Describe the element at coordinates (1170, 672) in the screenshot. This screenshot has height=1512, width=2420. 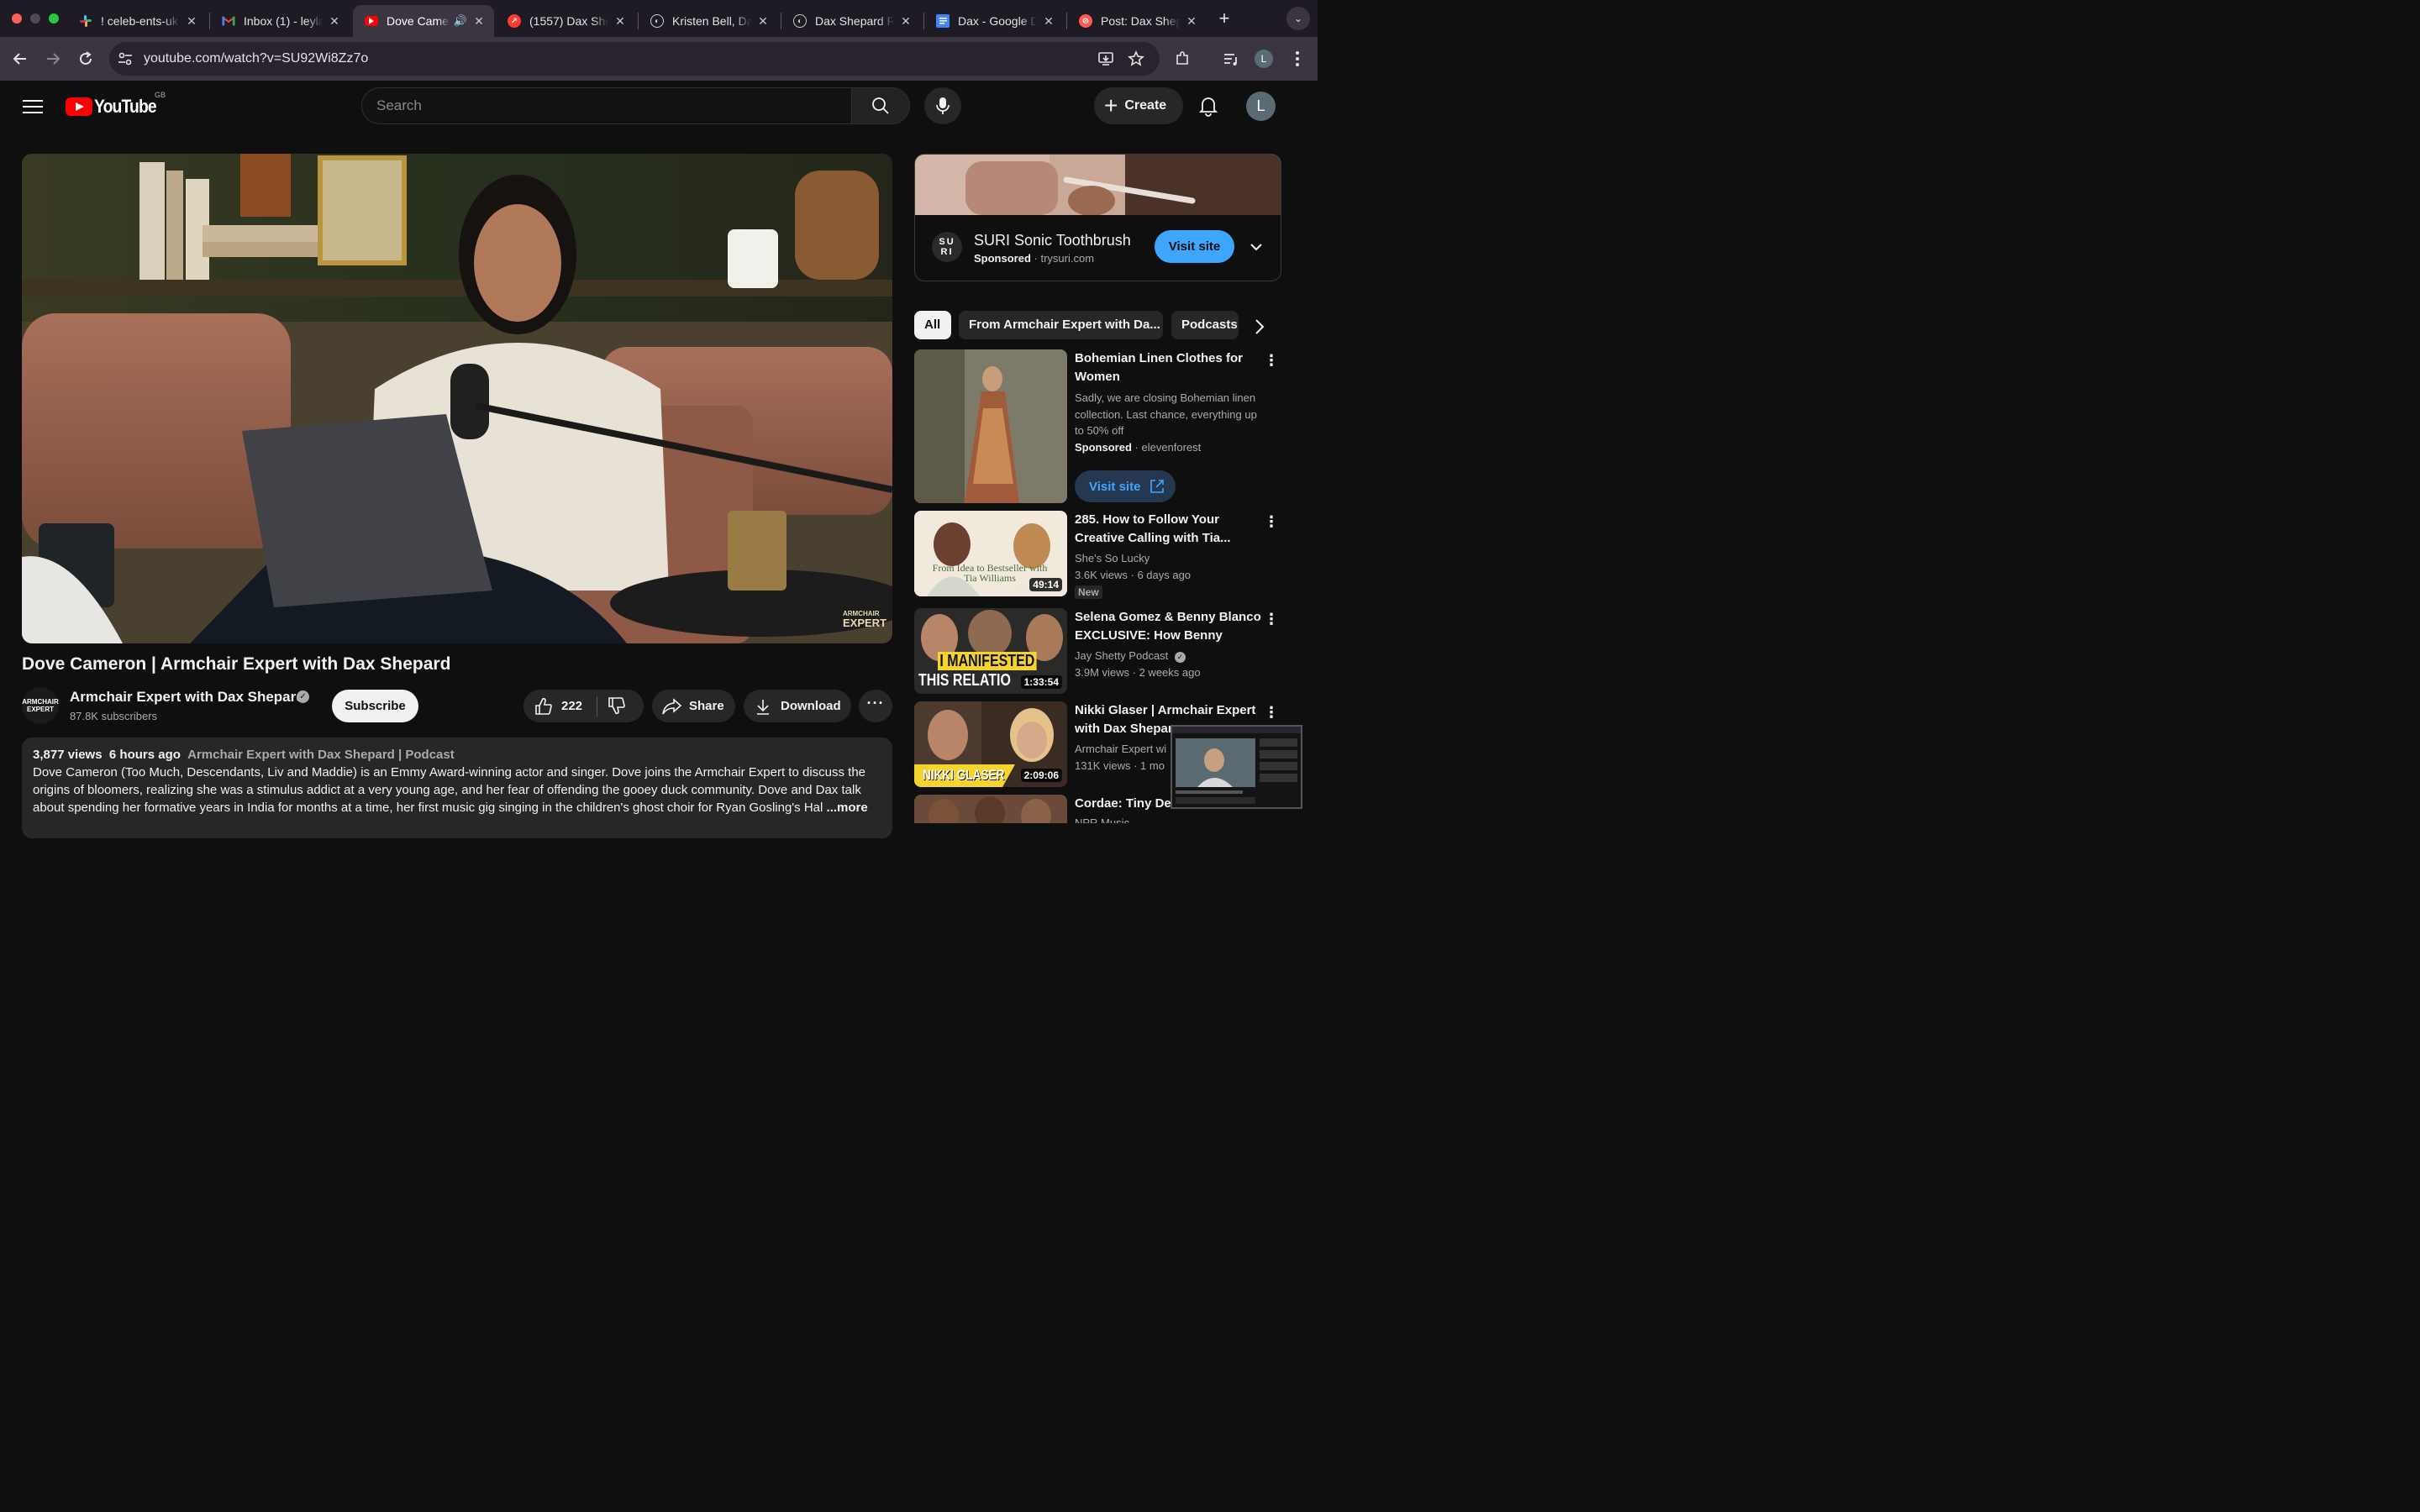
I see `upload-age: 2 weeks ago` at that location.